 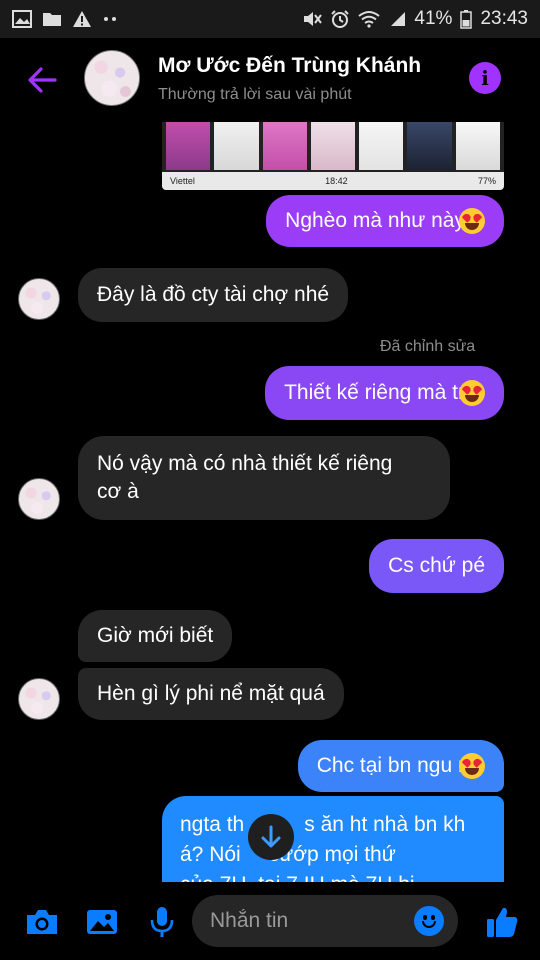 What do you see at coordinates (270, 19) in the screenshot?
I see `status-bar: 41% 23:43` at bounding box center [270, 19].